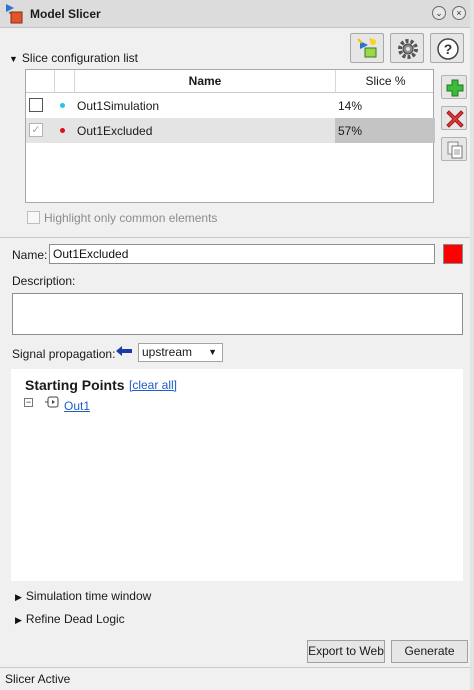 Image resolution: width=474 pixels, height=690 pixels. I want to click on copy-icon, so click(455, 150).